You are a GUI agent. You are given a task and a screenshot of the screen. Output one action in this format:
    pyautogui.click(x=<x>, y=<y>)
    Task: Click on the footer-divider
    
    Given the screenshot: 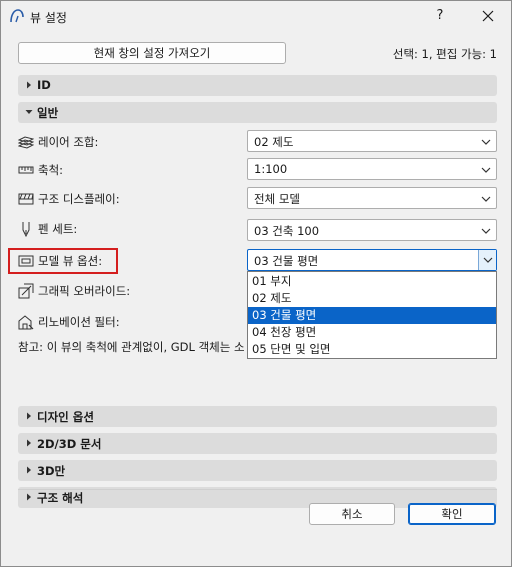 What is the action you would take?
    pyautogui.click(x=257, y=489)
    